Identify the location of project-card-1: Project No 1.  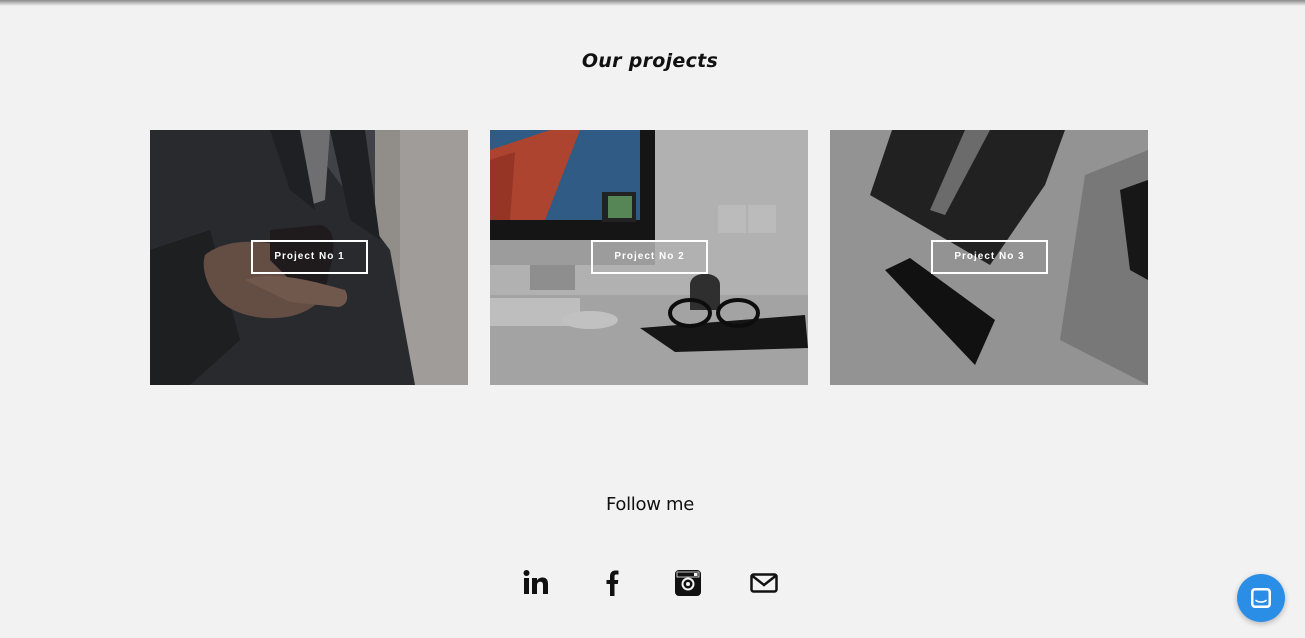
(309, 257).